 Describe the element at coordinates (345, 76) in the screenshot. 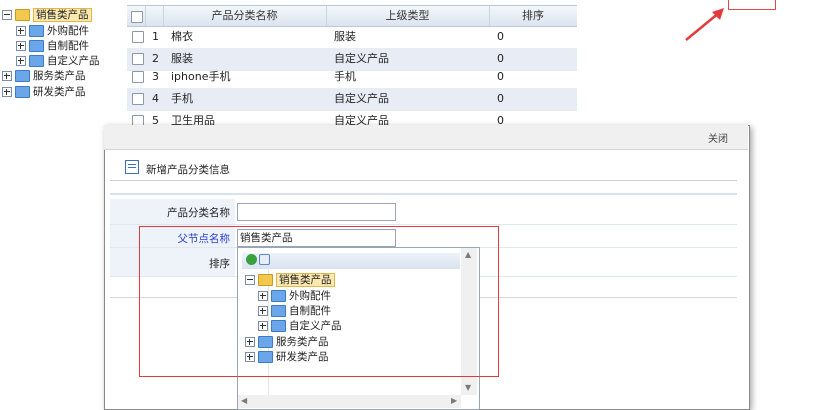

I see `cell-parent: 手机` at that location.